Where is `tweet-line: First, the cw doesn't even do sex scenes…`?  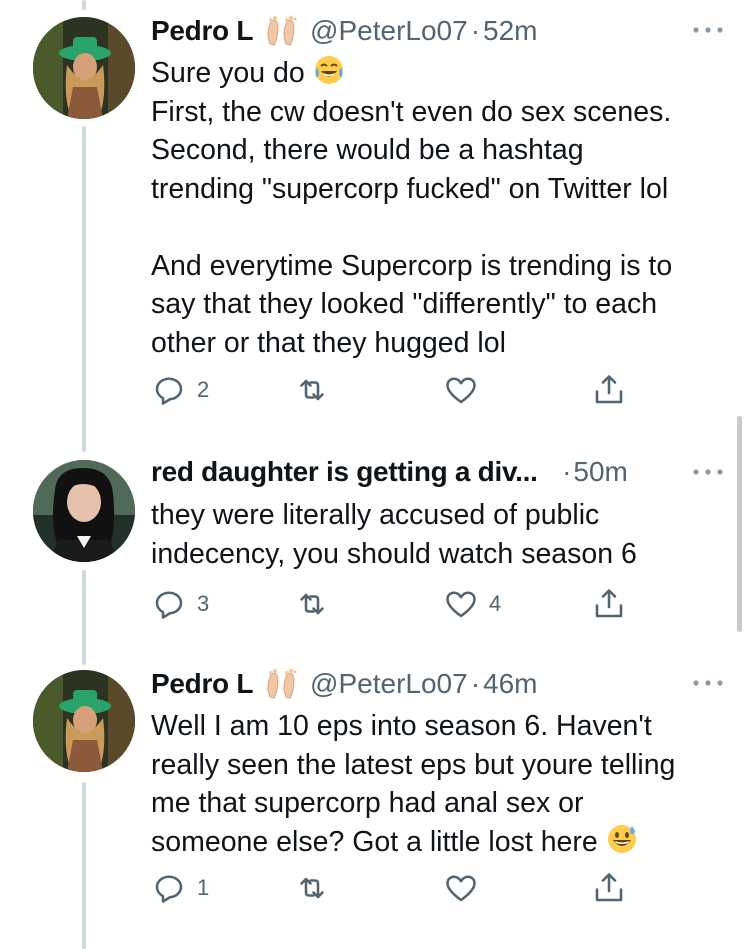 tweet-line: First, the cw doesn't even do sex scenes… is located at coordinates (411, 111).